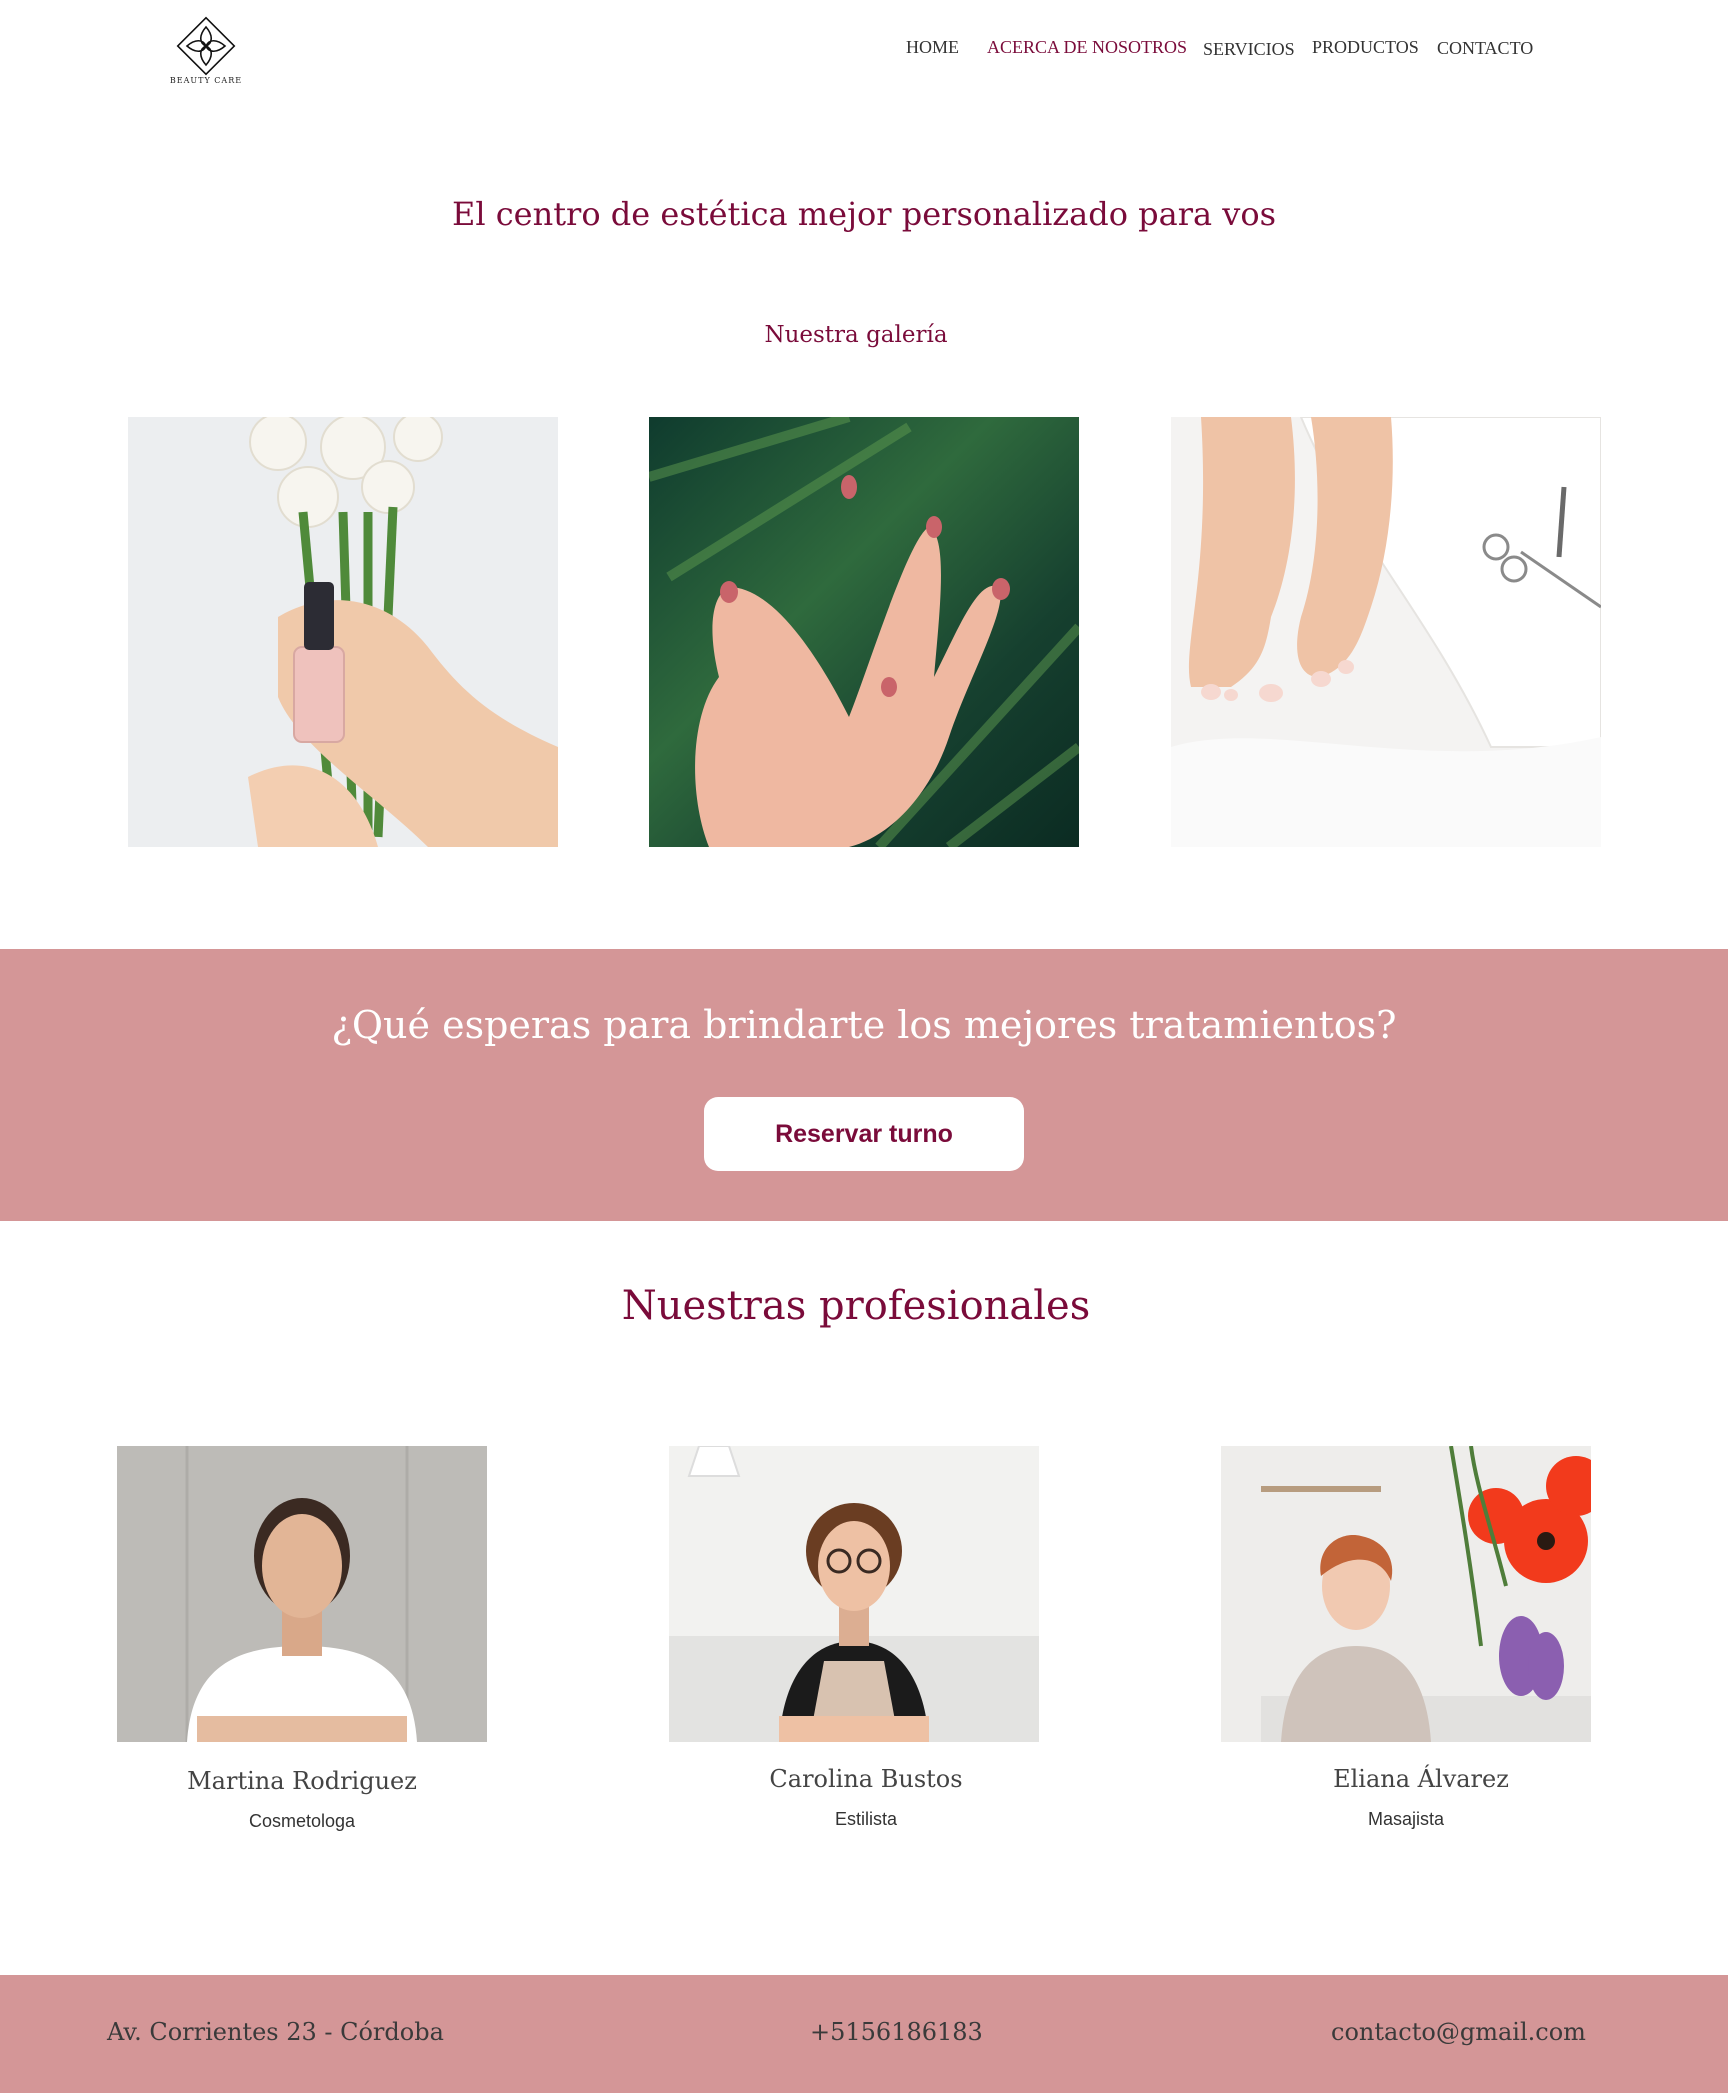 The width and height of the screenshot is (1728, 2093). I want to click on professional-name-2: Carolina Bustos, so click(866, 1779).